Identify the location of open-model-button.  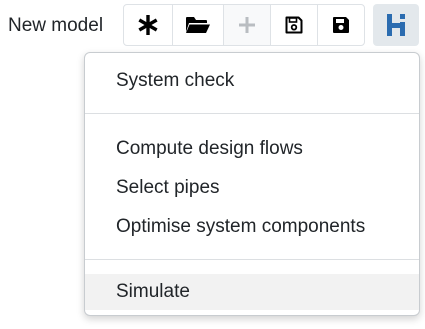
(198, 25).